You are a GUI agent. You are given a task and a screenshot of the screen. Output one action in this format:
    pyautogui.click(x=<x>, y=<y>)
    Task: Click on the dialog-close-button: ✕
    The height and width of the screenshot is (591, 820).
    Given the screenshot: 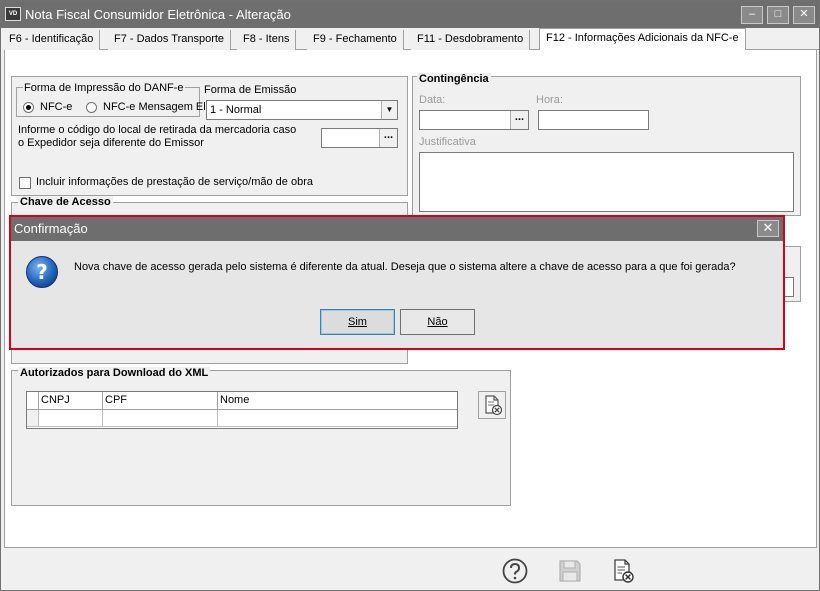 What is the action you would take?
    pyautogui.click(x=768, y=228)
    